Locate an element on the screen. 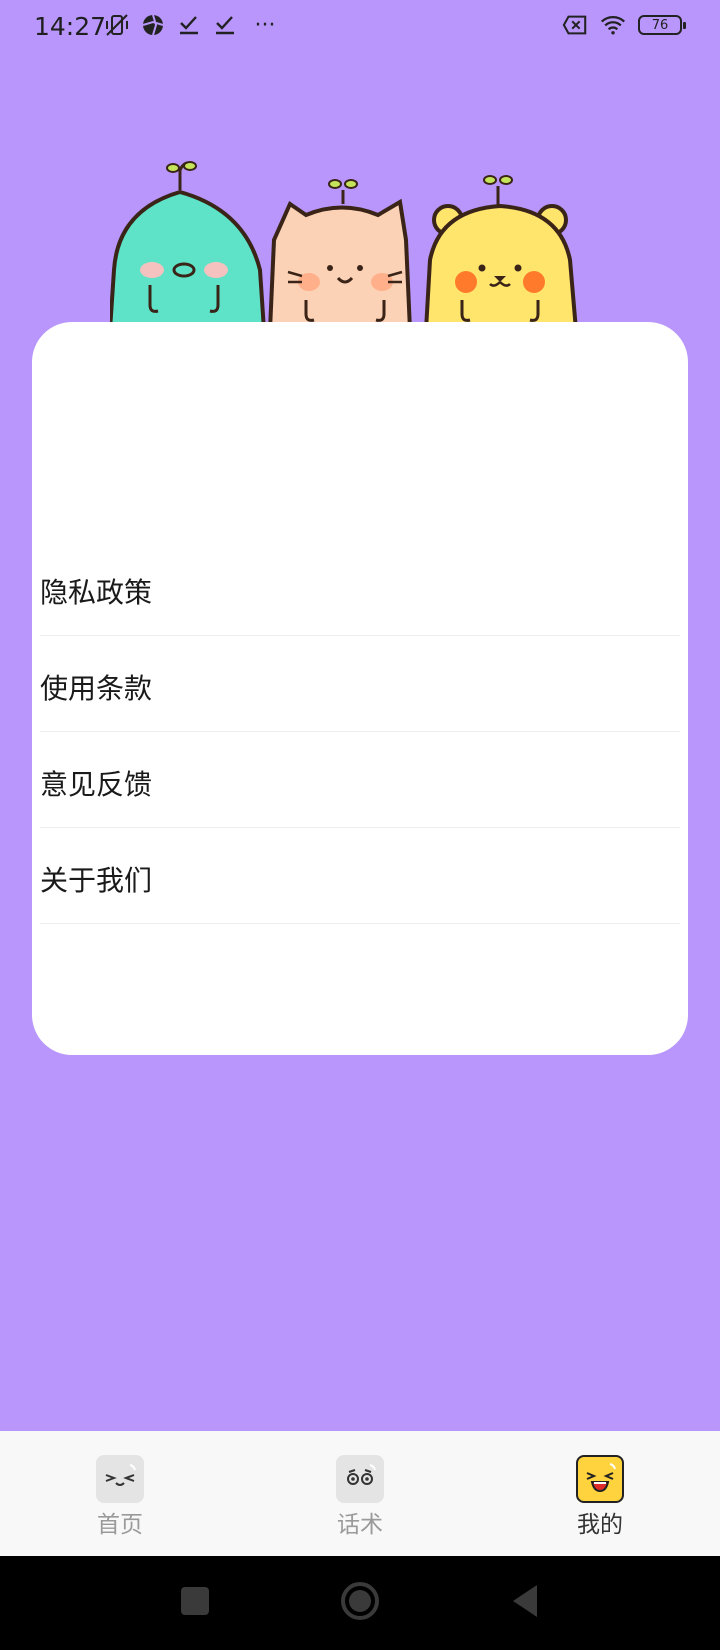 The height and width of the screenshot is (1650, 720). status-icons-right: 76 is located at coordinates (624, 25).